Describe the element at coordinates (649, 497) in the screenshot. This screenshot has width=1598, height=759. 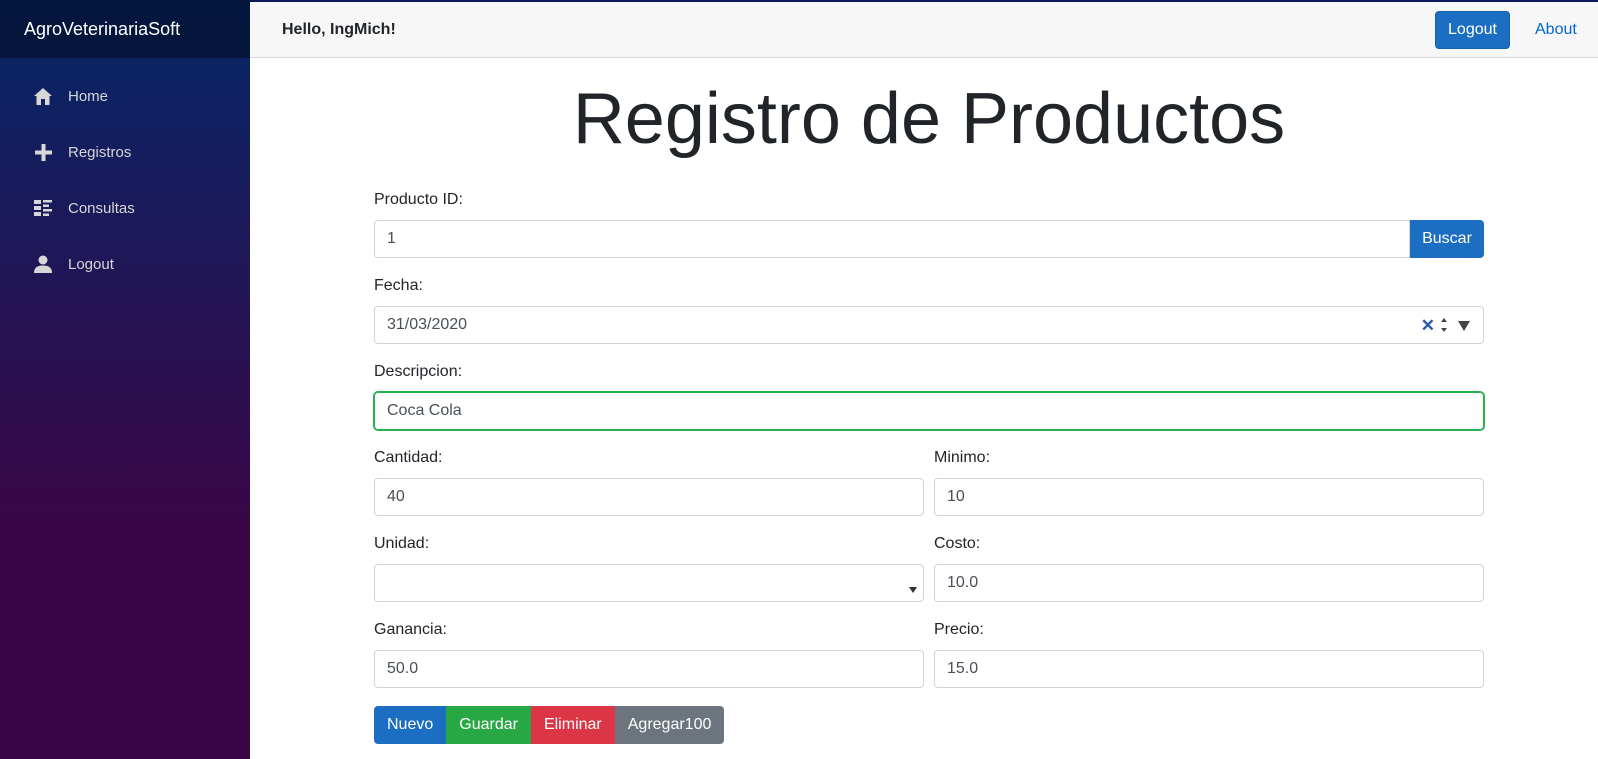
I see `cantidad-input: 40` at that location.